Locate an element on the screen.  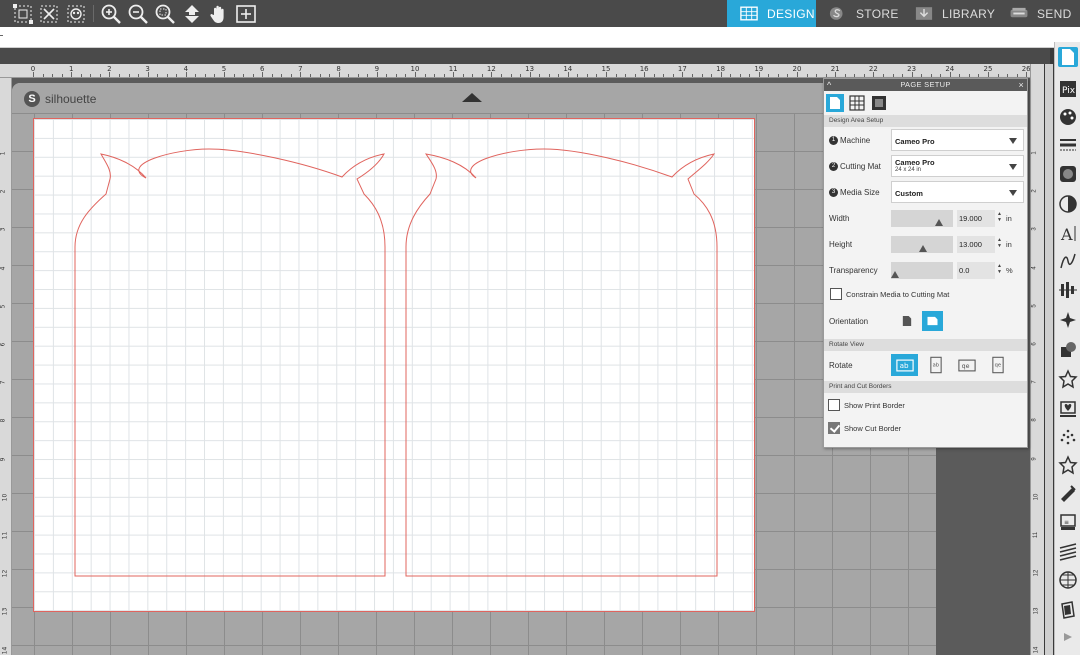
modify-icon is located at coordinates (1068, 350).